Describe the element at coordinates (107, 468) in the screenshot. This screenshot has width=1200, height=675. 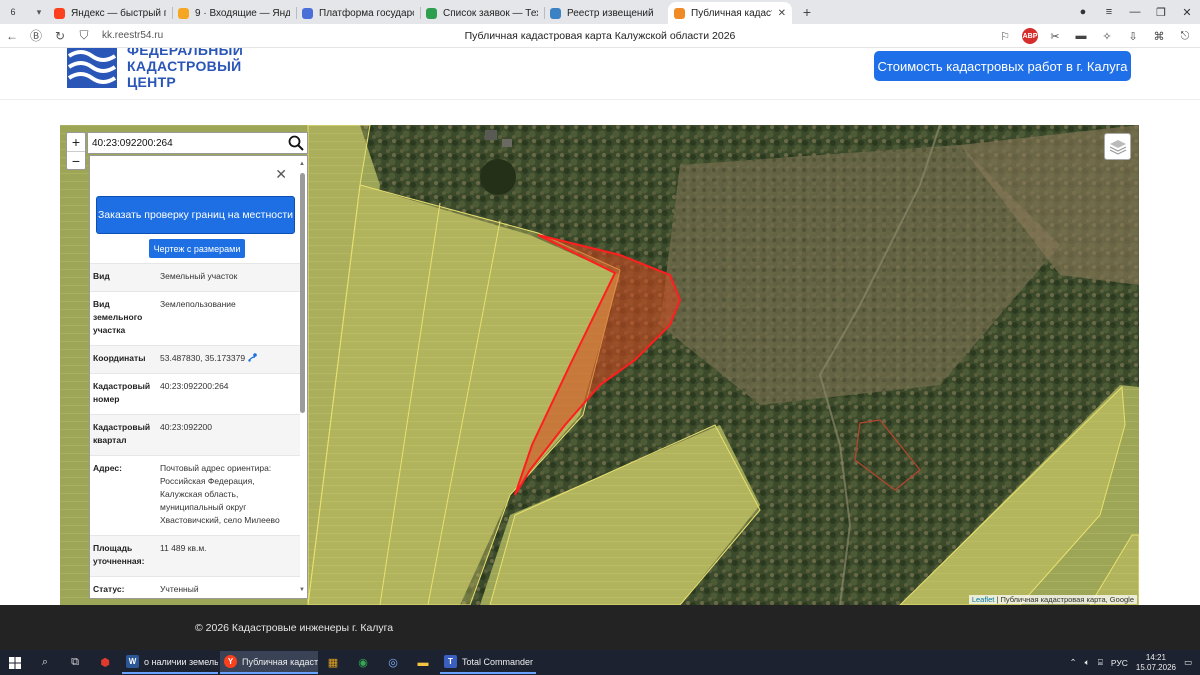
I see `attr-key: Адрес:` at that location.